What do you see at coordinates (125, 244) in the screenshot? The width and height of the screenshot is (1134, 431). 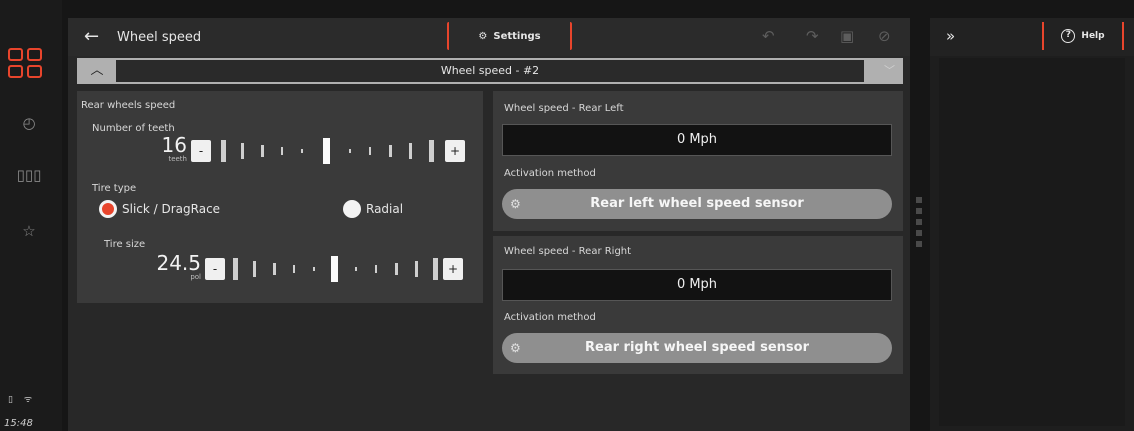 I see `tire-size-label: Tire size` at bounding box center [125, 244].